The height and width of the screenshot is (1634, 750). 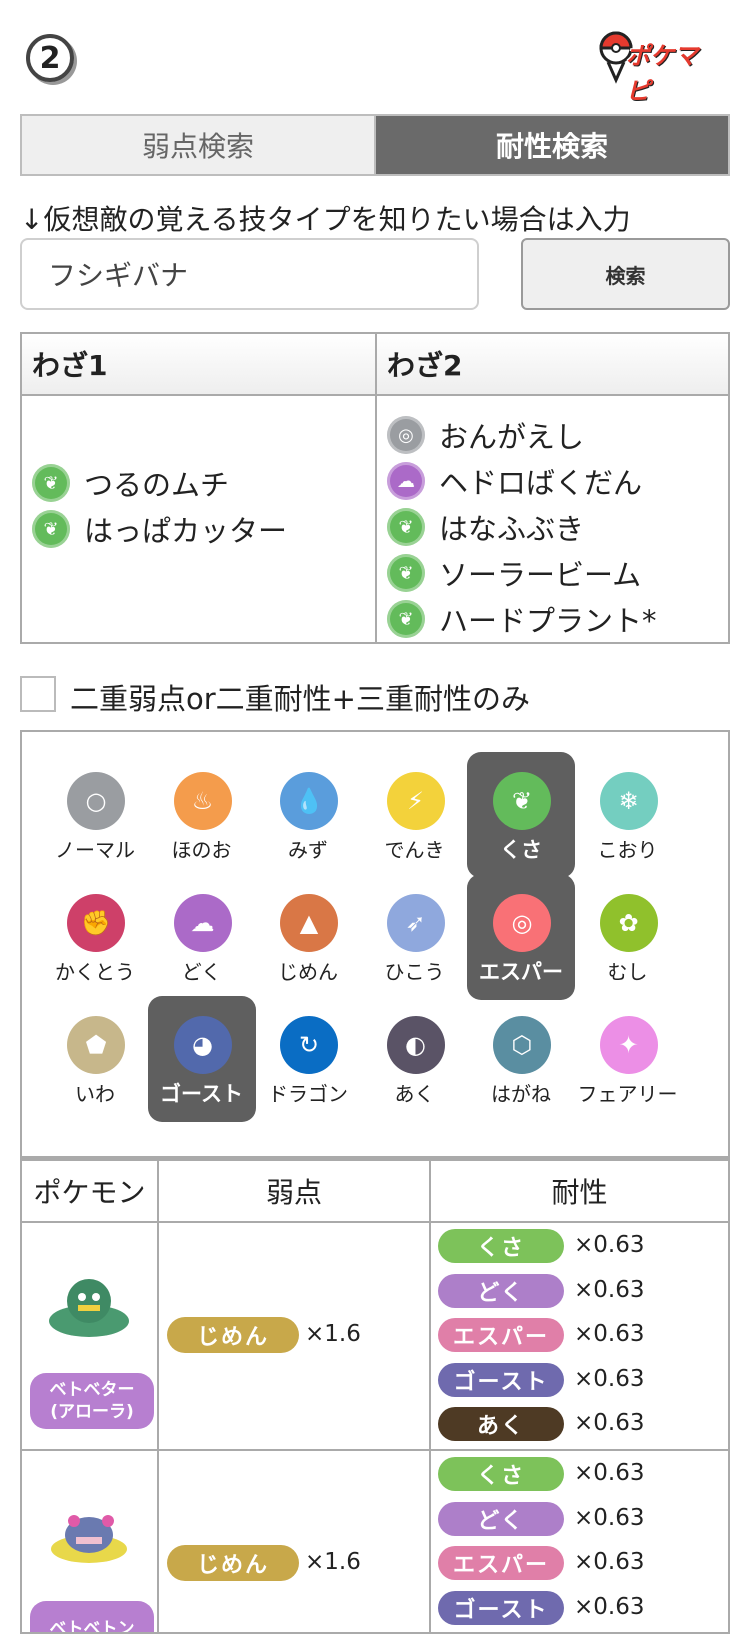 What do you see at coordinates (512, 437) in the screenshot?
I see `move-name: おんがえし` at bounding box center [512, 437].